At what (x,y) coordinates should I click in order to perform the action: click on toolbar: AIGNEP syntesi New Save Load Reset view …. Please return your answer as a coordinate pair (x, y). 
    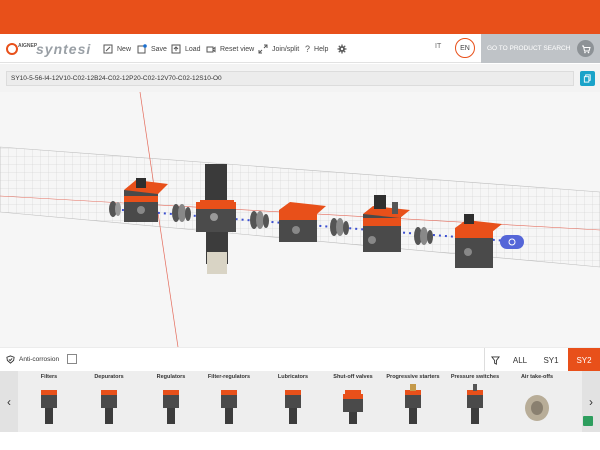
    Looking at the image, I should click on (300, 48).